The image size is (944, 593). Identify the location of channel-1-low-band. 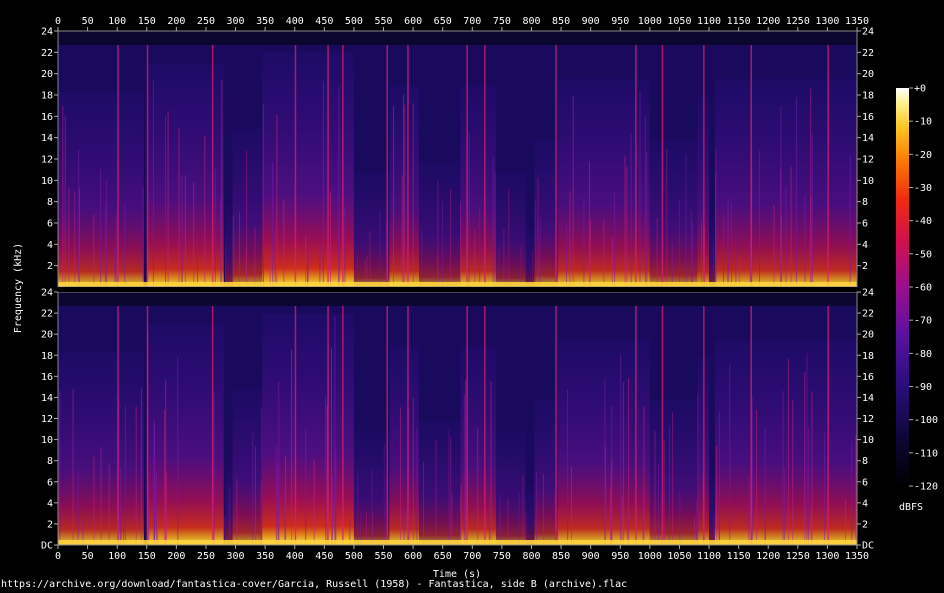
(457, 284).